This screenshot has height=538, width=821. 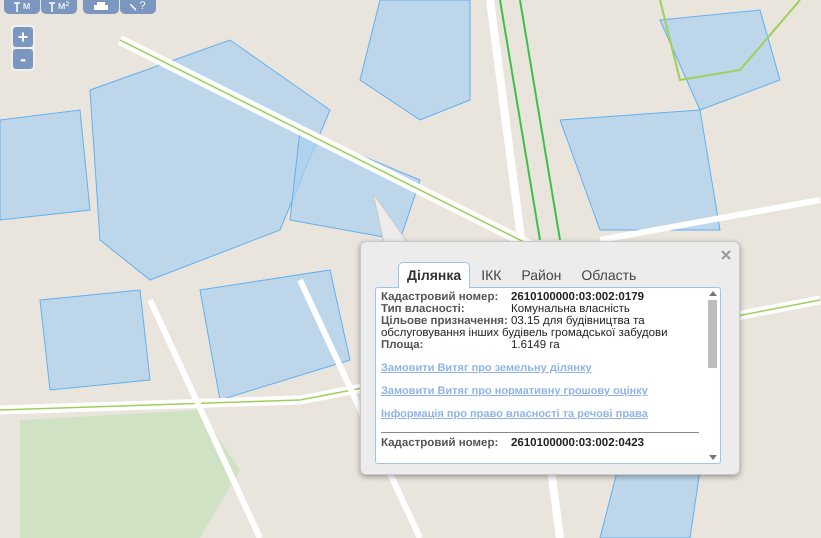 What do you see at coordinates (513, 297) in the screenshot?
I see `field-text: Кадастровий номер: 2610100000:03:002:0179` at bounding box center [513, 297].